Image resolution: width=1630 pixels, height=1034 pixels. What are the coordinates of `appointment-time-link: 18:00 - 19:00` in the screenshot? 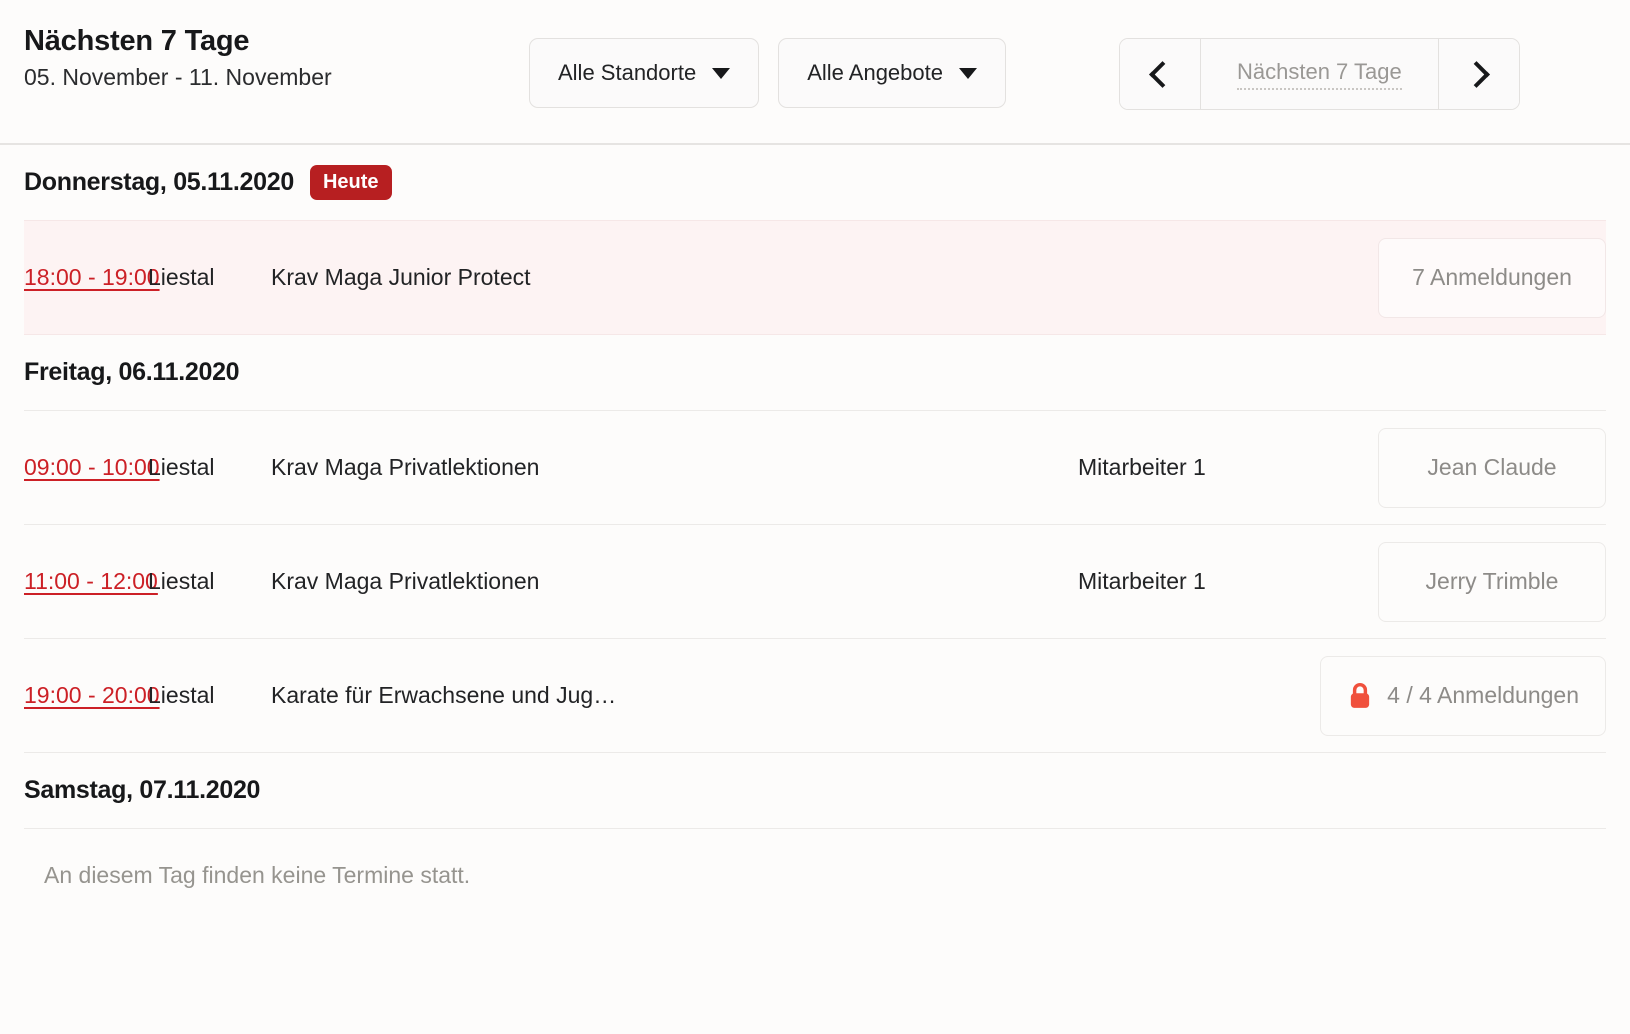 It's located at (92, 277).